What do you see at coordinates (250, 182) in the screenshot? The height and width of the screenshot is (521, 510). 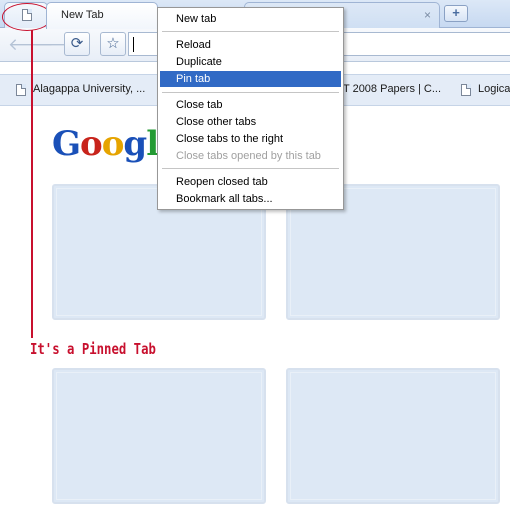 I see `menu-item-reopen-closed-tab: Reopen closed tab` at bounding box center [250, 182].